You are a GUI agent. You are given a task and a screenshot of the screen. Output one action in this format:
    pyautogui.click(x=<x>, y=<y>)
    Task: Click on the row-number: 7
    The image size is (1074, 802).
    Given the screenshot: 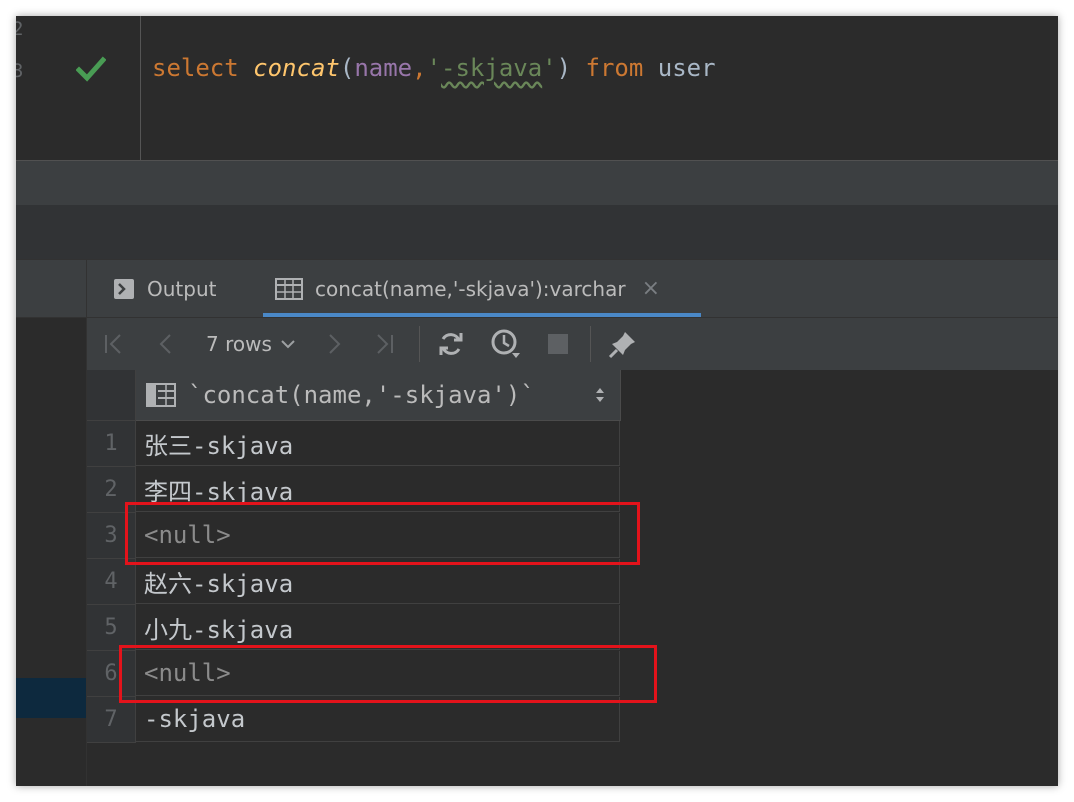 What is the action you would take?
    pyautogui.click(x=111, y=720)
    